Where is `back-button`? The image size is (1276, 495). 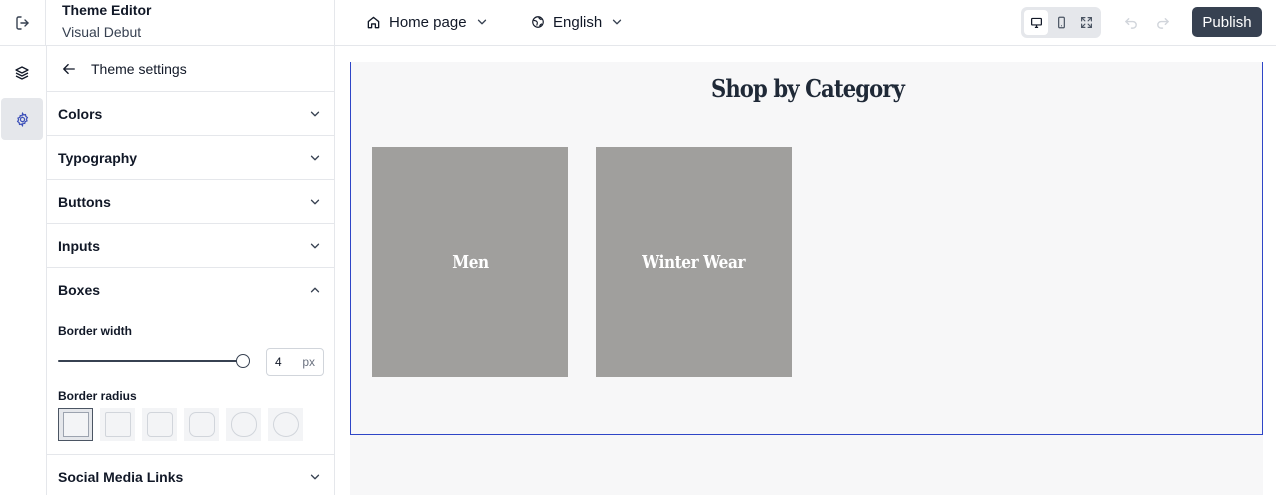
back-button is located at coordinates (69, 69).